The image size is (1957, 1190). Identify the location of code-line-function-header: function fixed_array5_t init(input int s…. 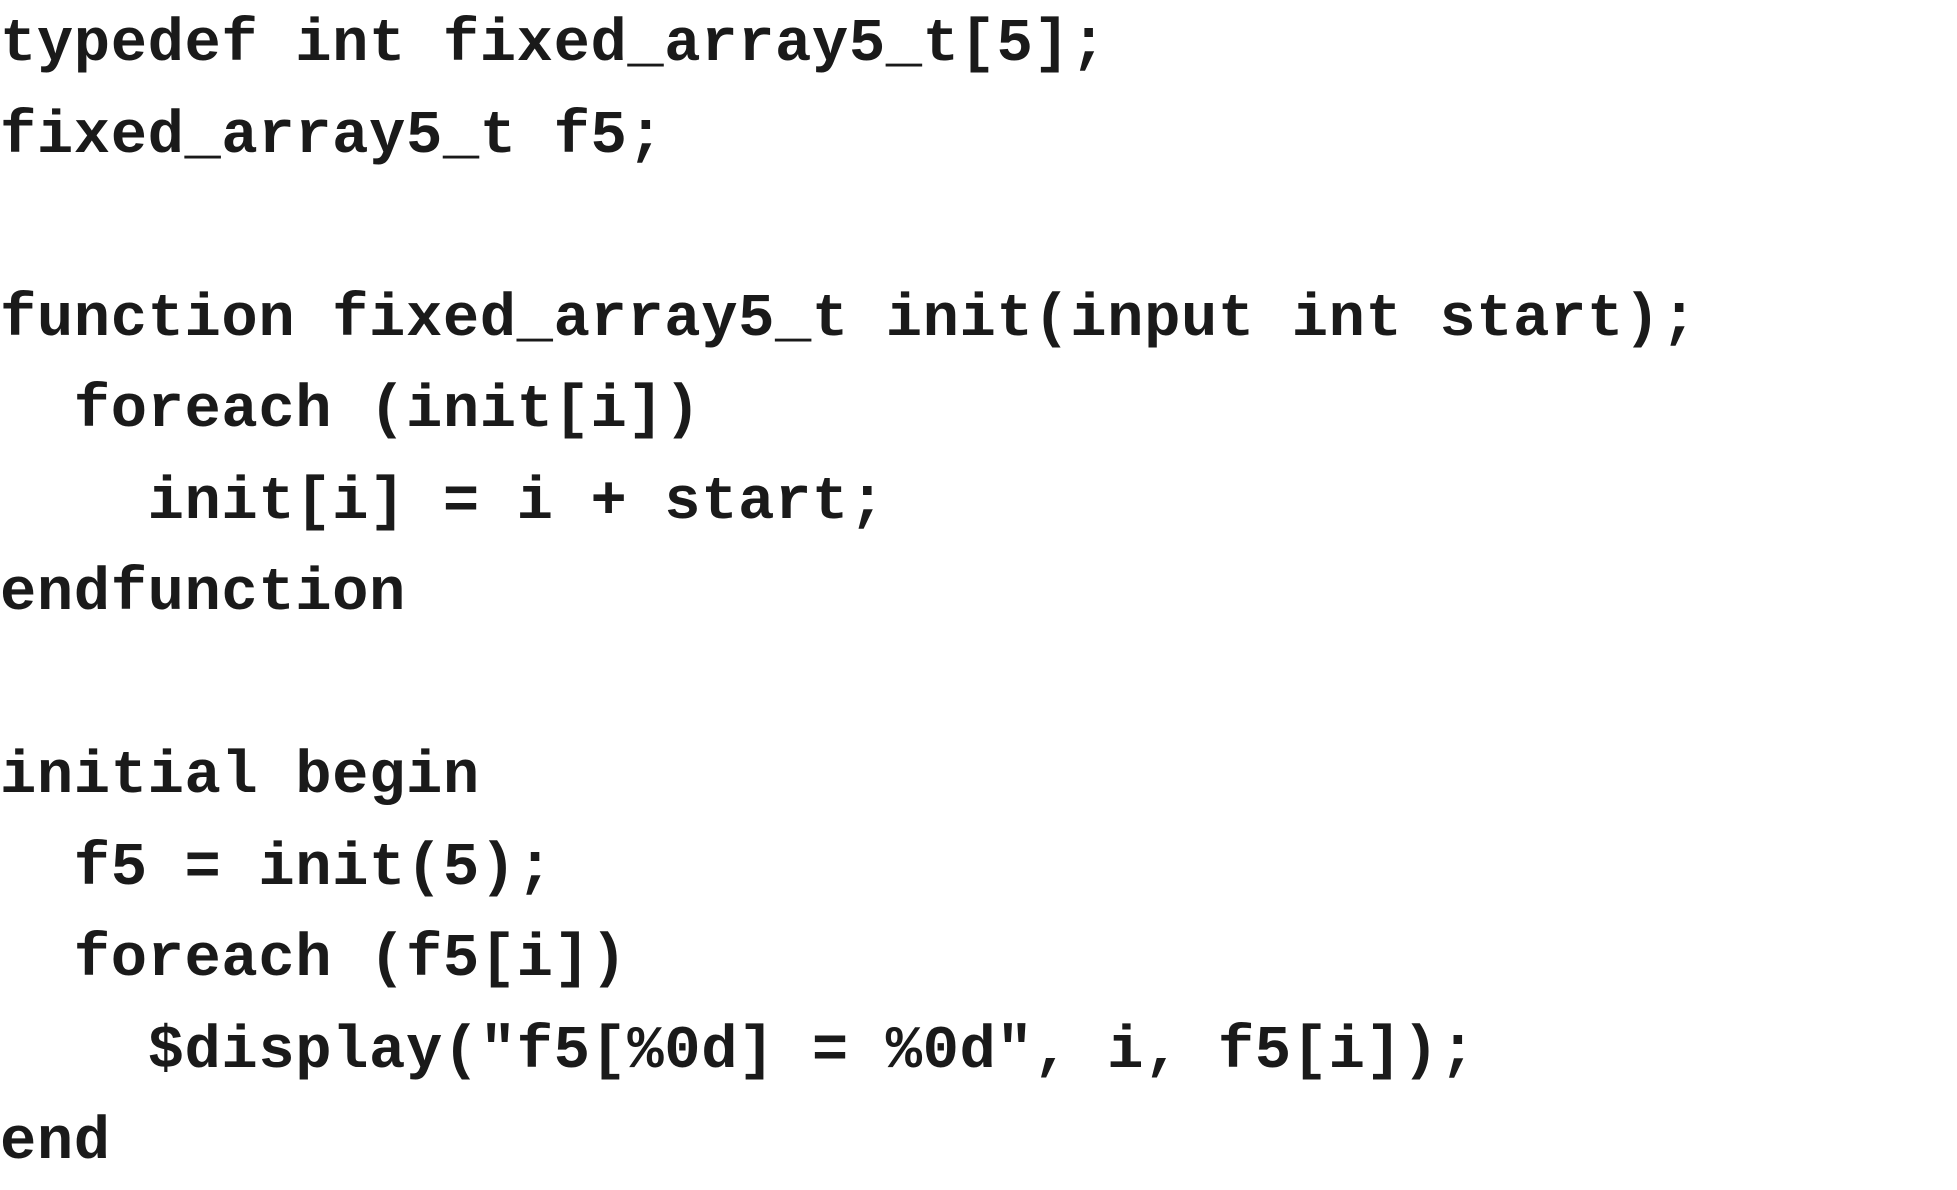
(849, 319).